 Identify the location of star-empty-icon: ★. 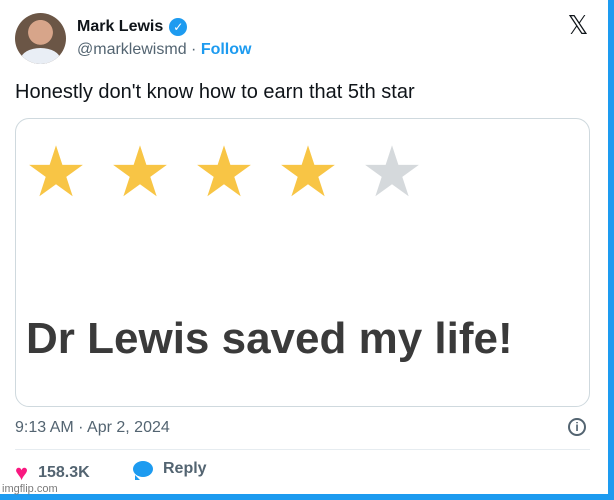
(392, 172).